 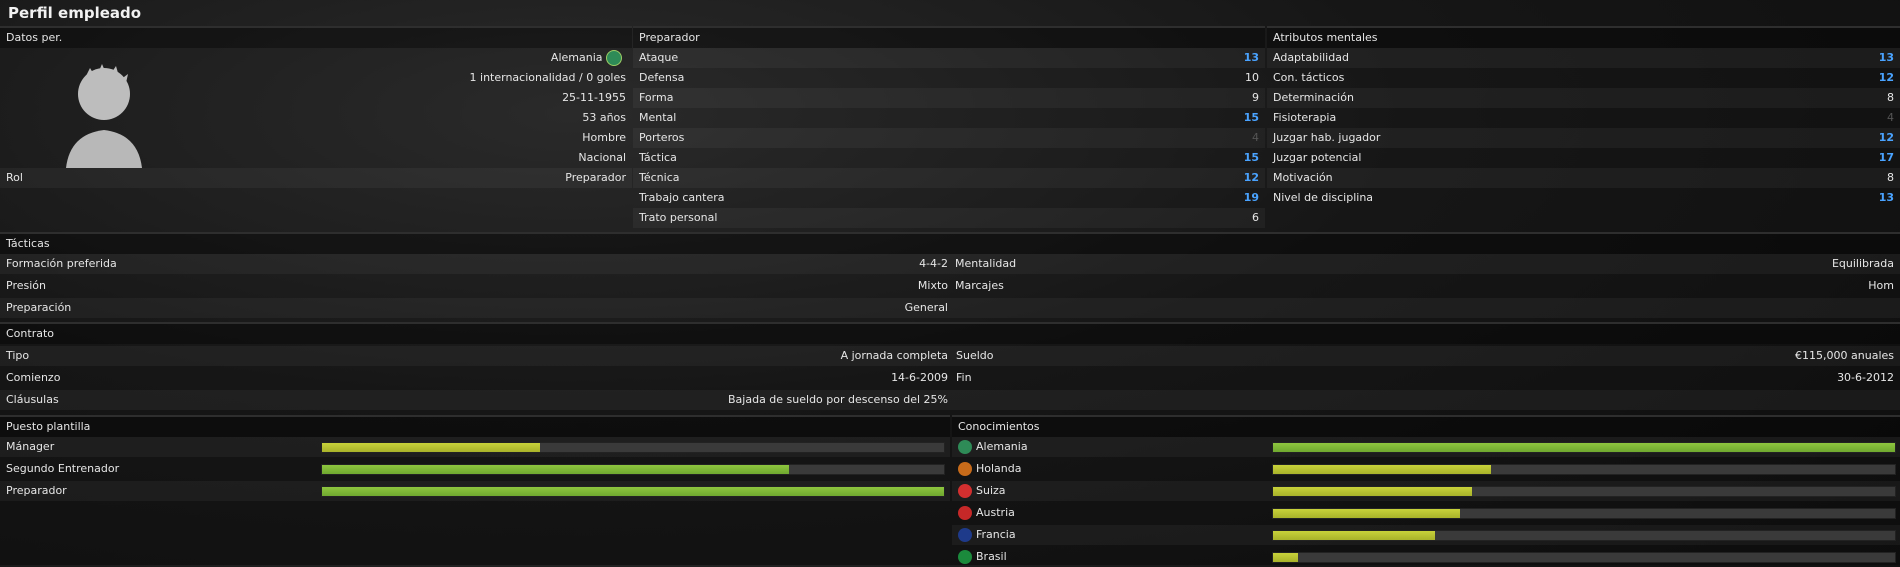 I want to click on squad-role-row: Mánager, so click(x=475, y=447).